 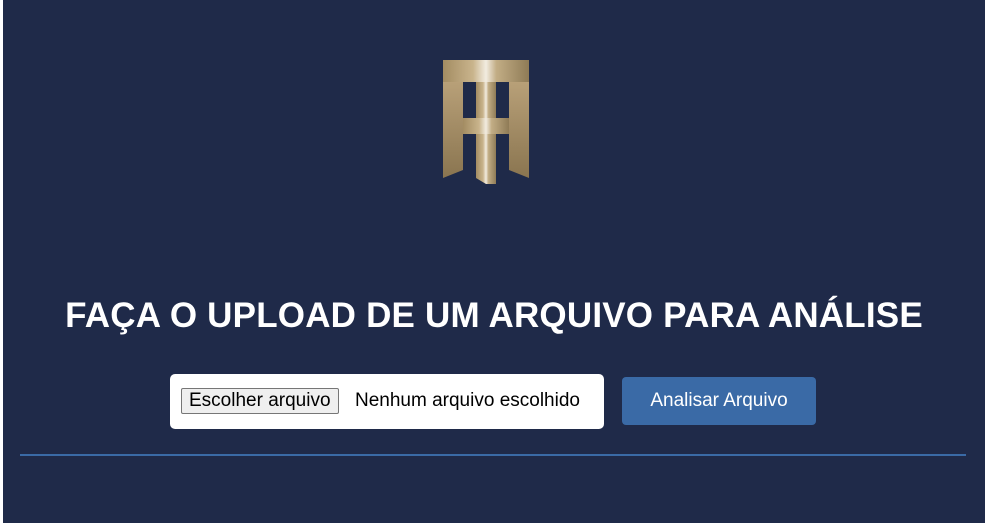 What do you see at coordinates (719, 401) in the screenshot?
I see `analyze-file-button: Analisar Arquivo` at bounding box center [719, 401].